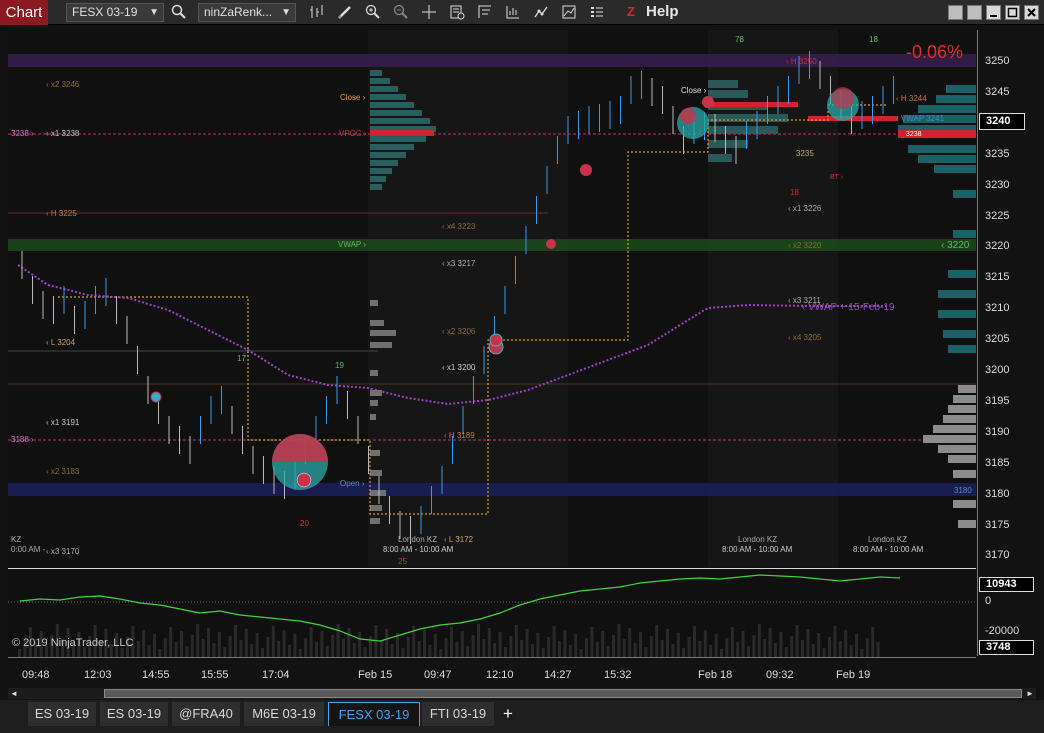  I want to click on swing-count: 25, so click(402, 561).